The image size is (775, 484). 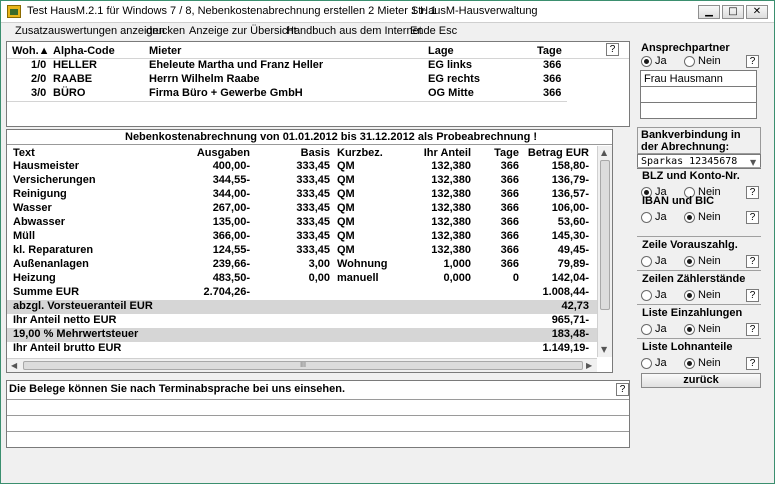 I want to click on col-lage: Lage, so click(x=441, y=51).